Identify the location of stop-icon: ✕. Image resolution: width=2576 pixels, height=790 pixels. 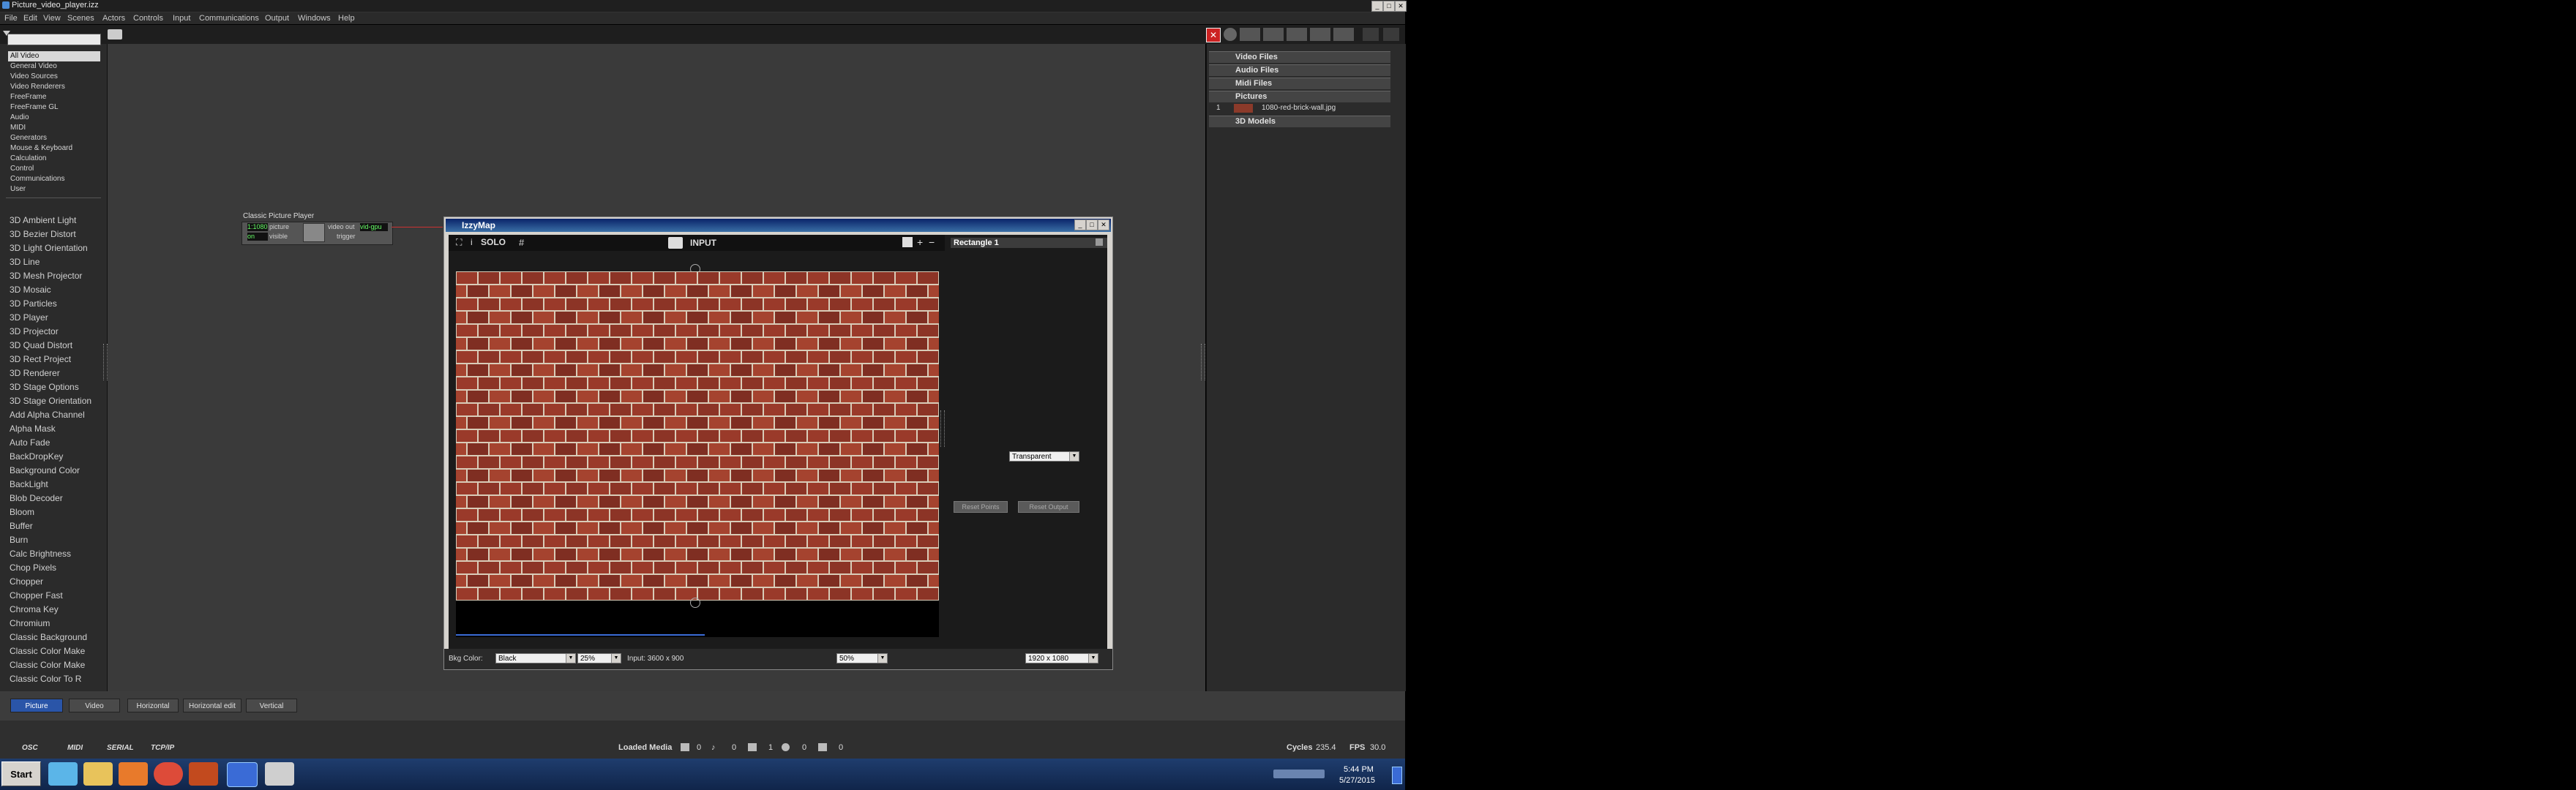
(1213, 35).